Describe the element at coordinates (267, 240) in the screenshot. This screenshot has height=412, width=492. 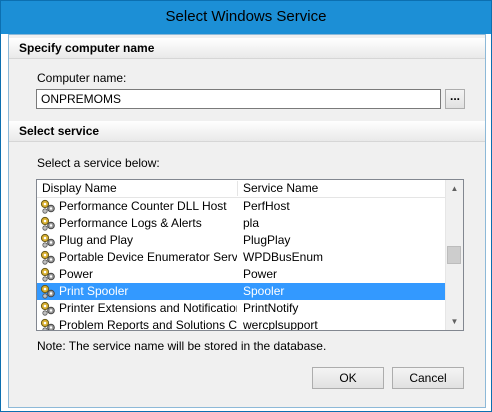
I see `service-name: PlugPlay` at that location.